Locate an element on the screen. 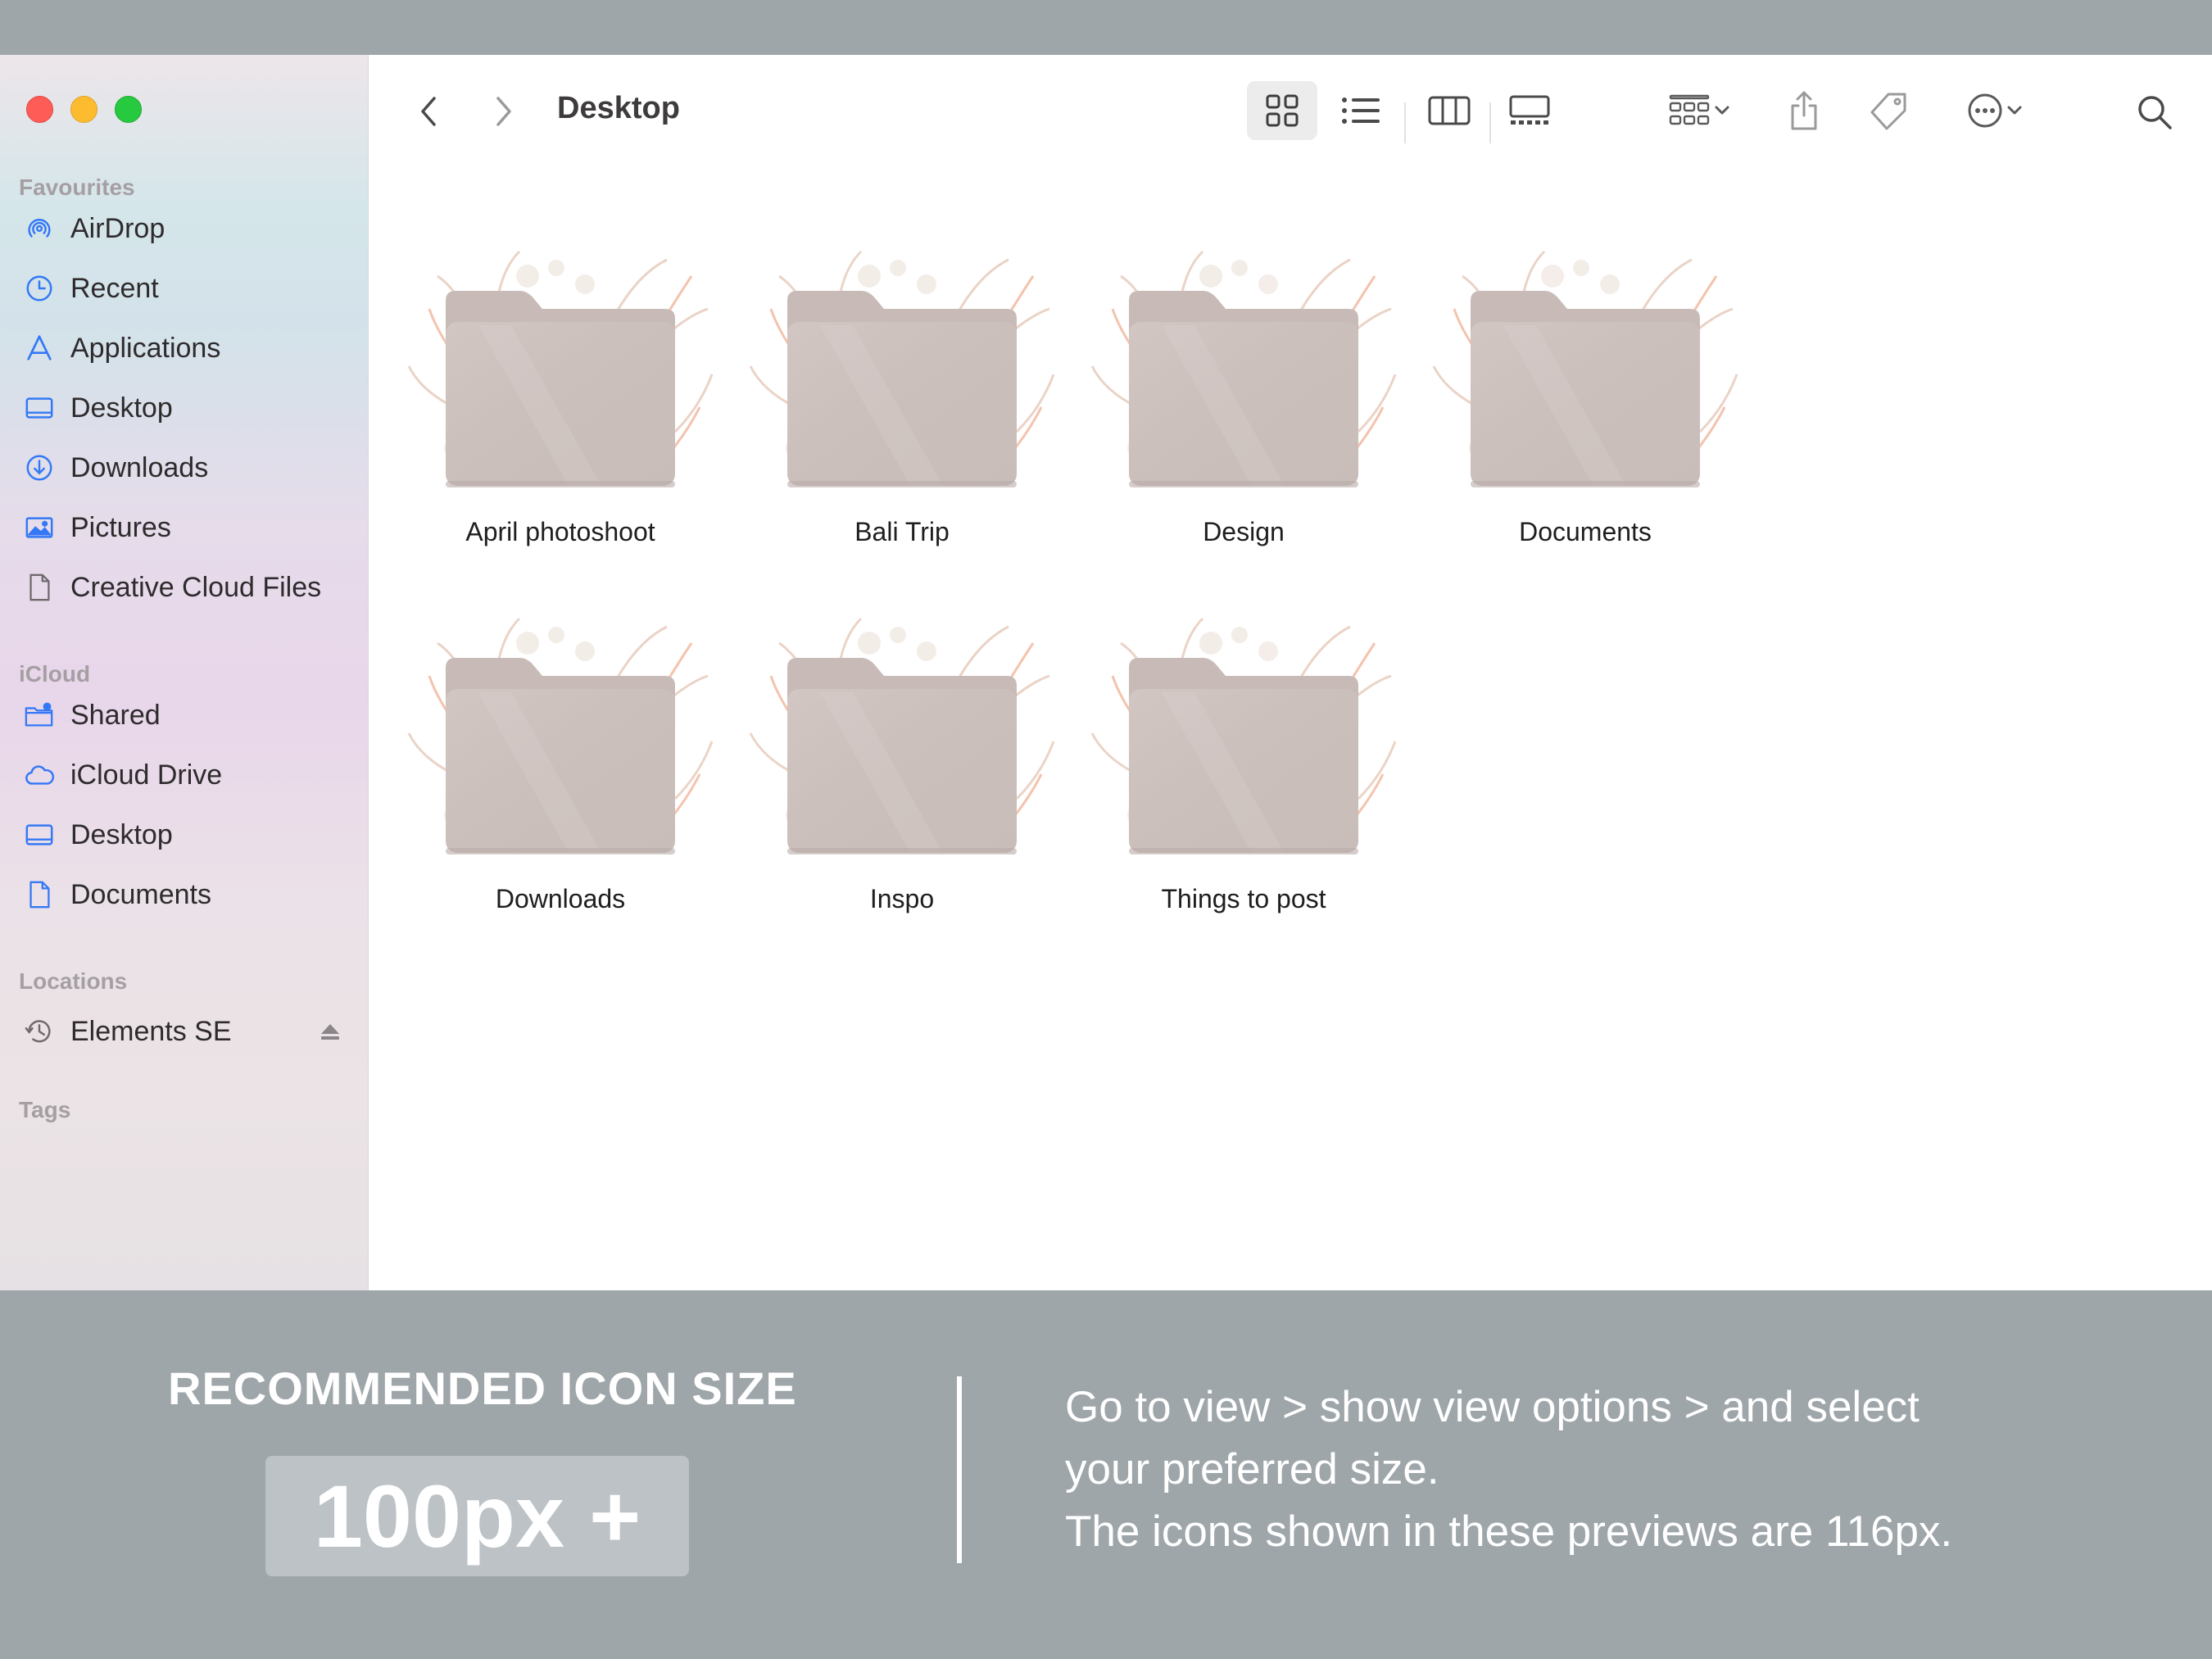 This screenshot has width=2212, height=1659. grid-icon is located at coordinates (1282, 110).